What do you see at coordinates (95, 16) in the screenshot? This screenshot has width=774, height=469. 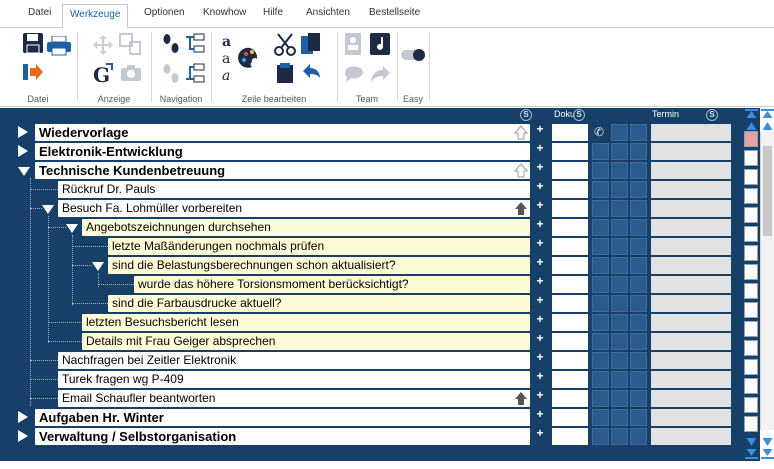 I see `tab-werkzeuge: Werkzeuge` at bounding box center [95, 16].